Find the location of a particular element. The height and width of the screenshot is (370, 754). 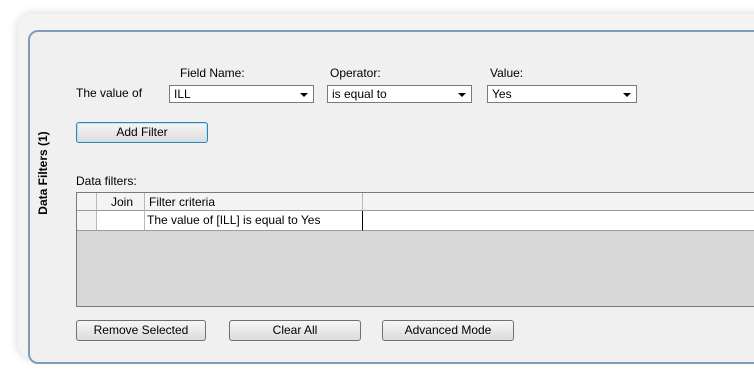

operator-dropdown: is equal to is located at coordinates (399, 94).